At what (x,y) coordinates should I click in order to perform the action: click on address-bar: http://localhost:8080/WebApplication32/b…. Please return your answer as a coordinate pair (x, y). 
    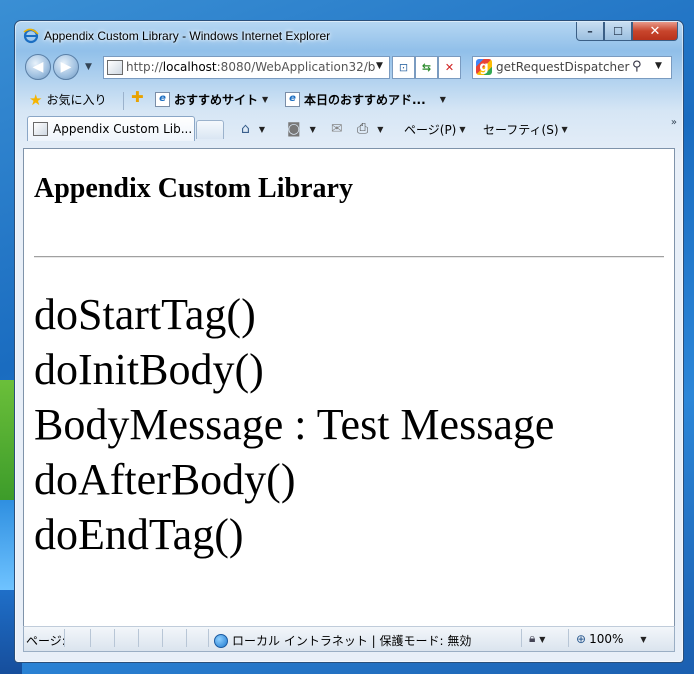
    Looking at the image, I should click on (246, 67).